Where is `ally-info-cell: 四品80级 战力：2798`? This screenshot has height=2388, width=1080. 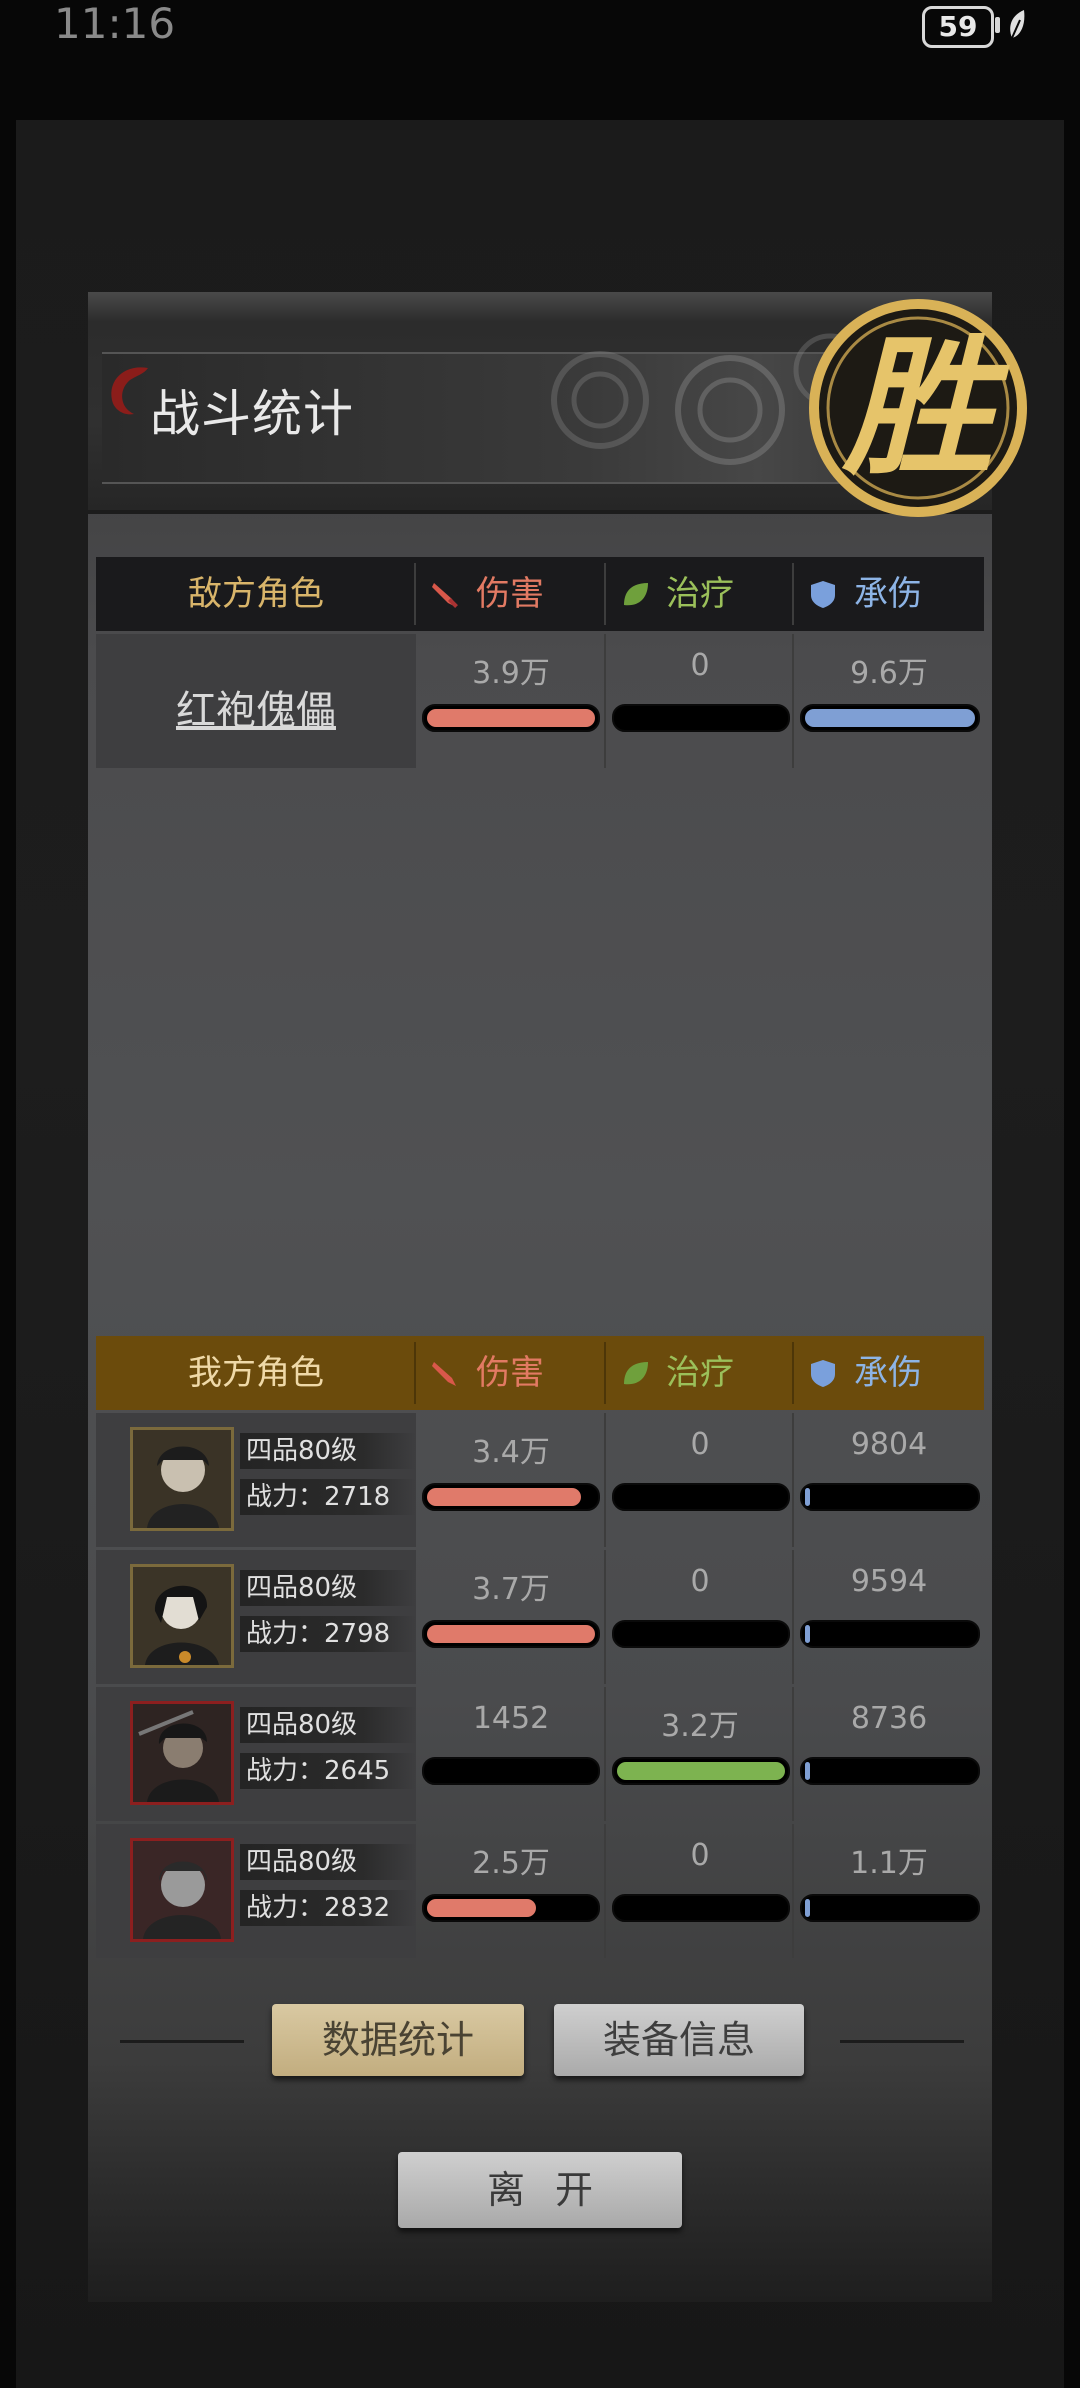 ally-info-cell: 四品80级 战力：2798 is located at coordinates (256, 1617).